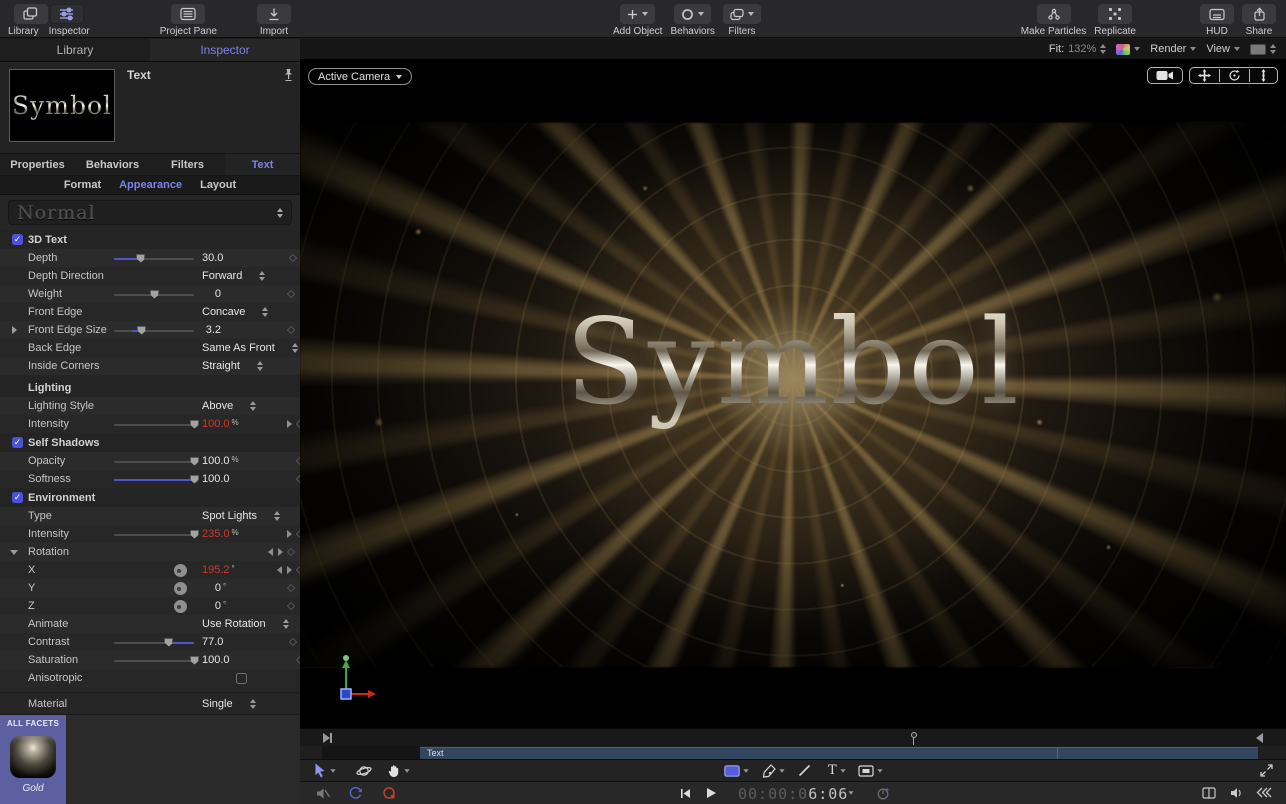 The image size is (1286, 804). I want to click on environment-checkbox: ✓, so click(17, 497).